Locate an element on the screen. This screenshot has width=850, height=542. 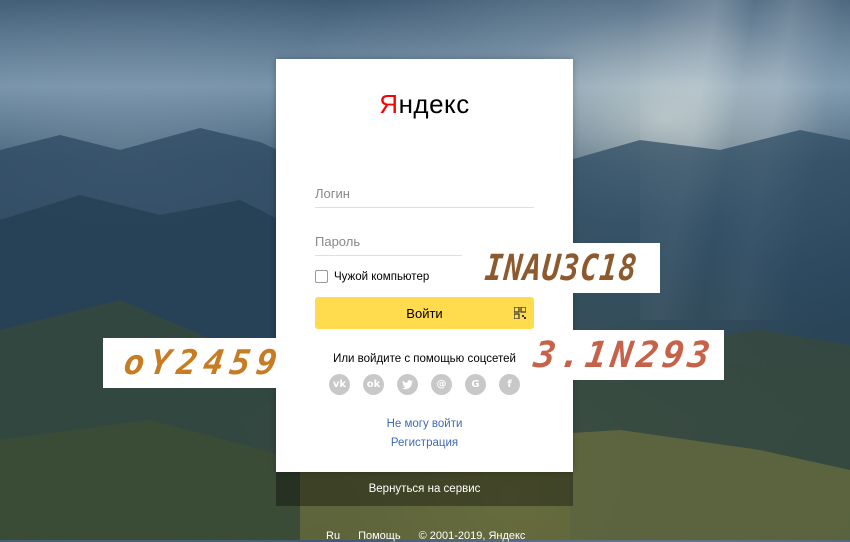
captcha-image: INAU3C18 is located at coordinates (561, 268).